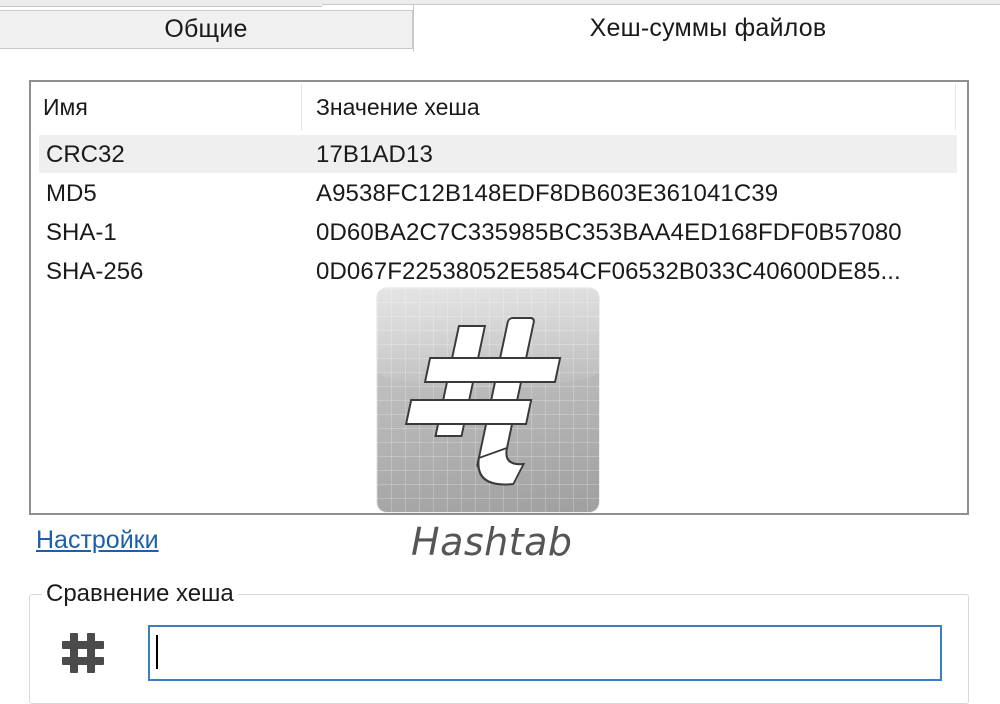  What do you see at coordinates (95, 271) in the screenshot?
I see `hash-name: SHA-256` at bounding box center [95, 271].